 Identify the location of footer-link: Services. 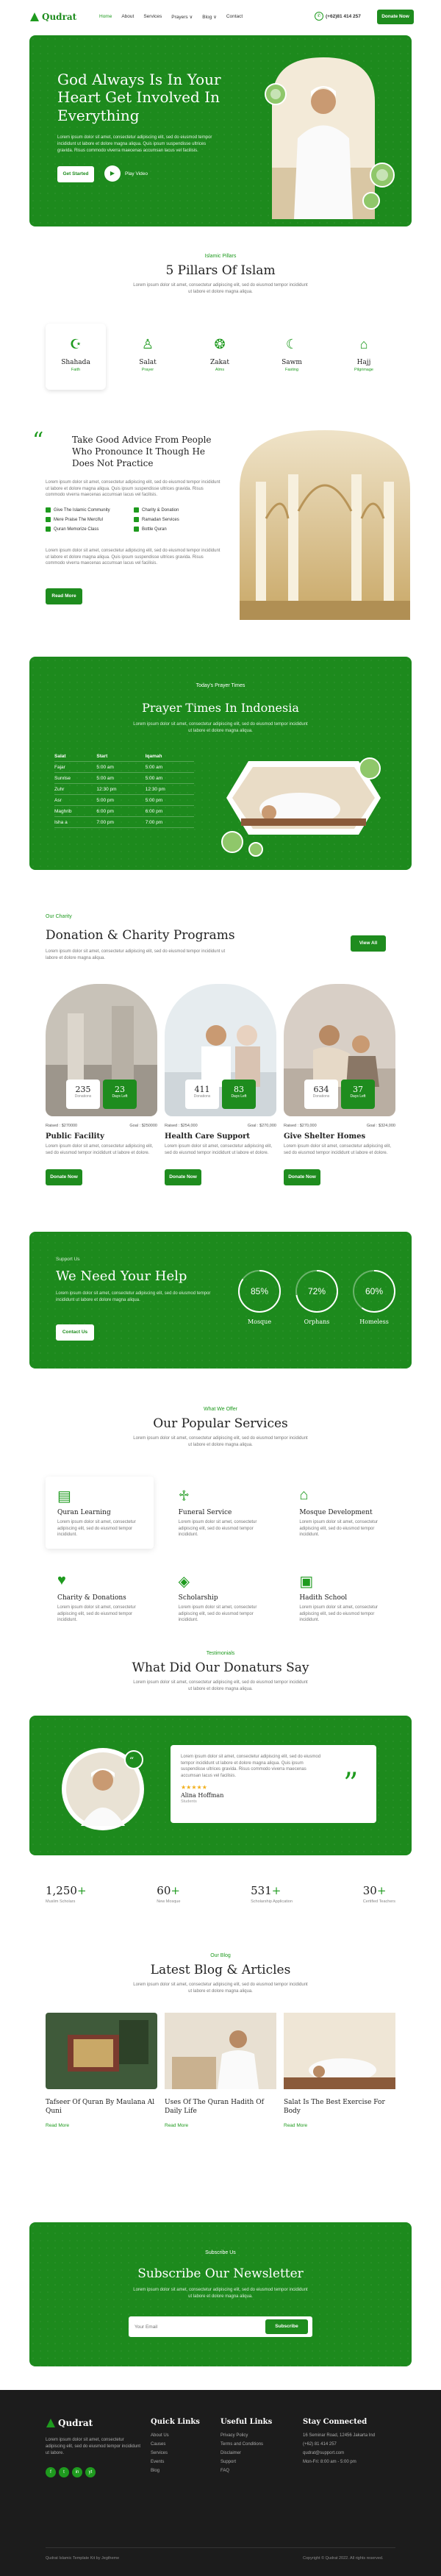
(175, 2453).